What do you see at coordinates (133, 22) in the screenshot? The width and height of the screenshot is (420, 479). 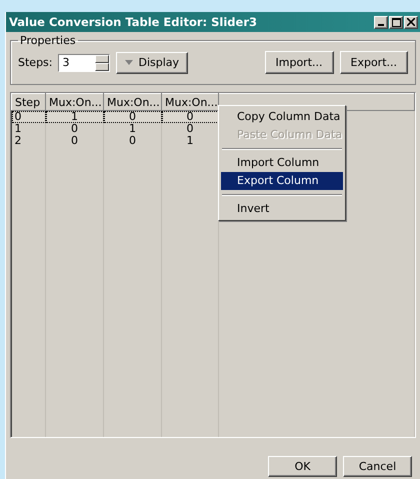 I see `window-title: Value Conversion Table Editor: Slider3` at bounding box center [133, 22].